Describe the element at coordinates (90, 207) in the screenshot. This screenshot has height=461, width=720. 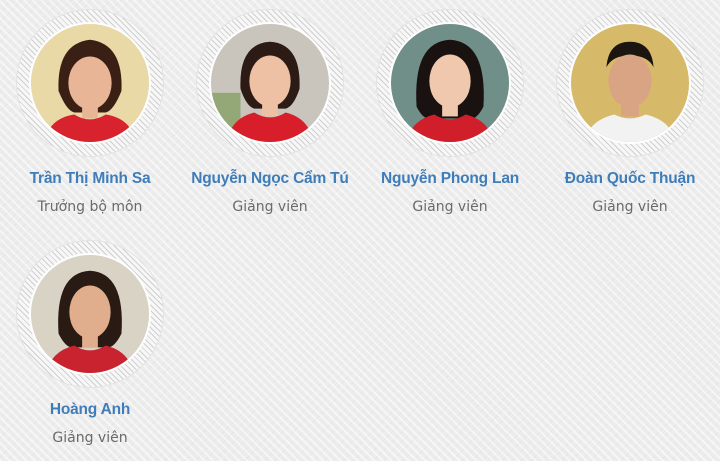
I see `member-role: Trưởng bộ môn` at that location.